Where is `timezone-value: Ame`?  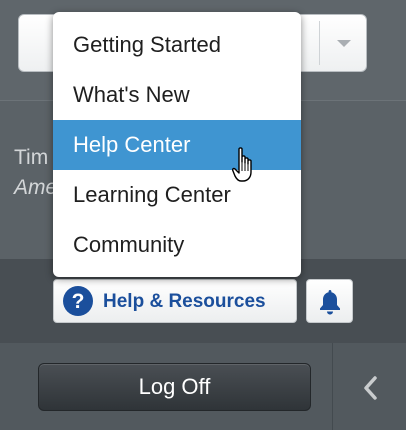 timezone-value: Ame is located at coordinates (36, 187).